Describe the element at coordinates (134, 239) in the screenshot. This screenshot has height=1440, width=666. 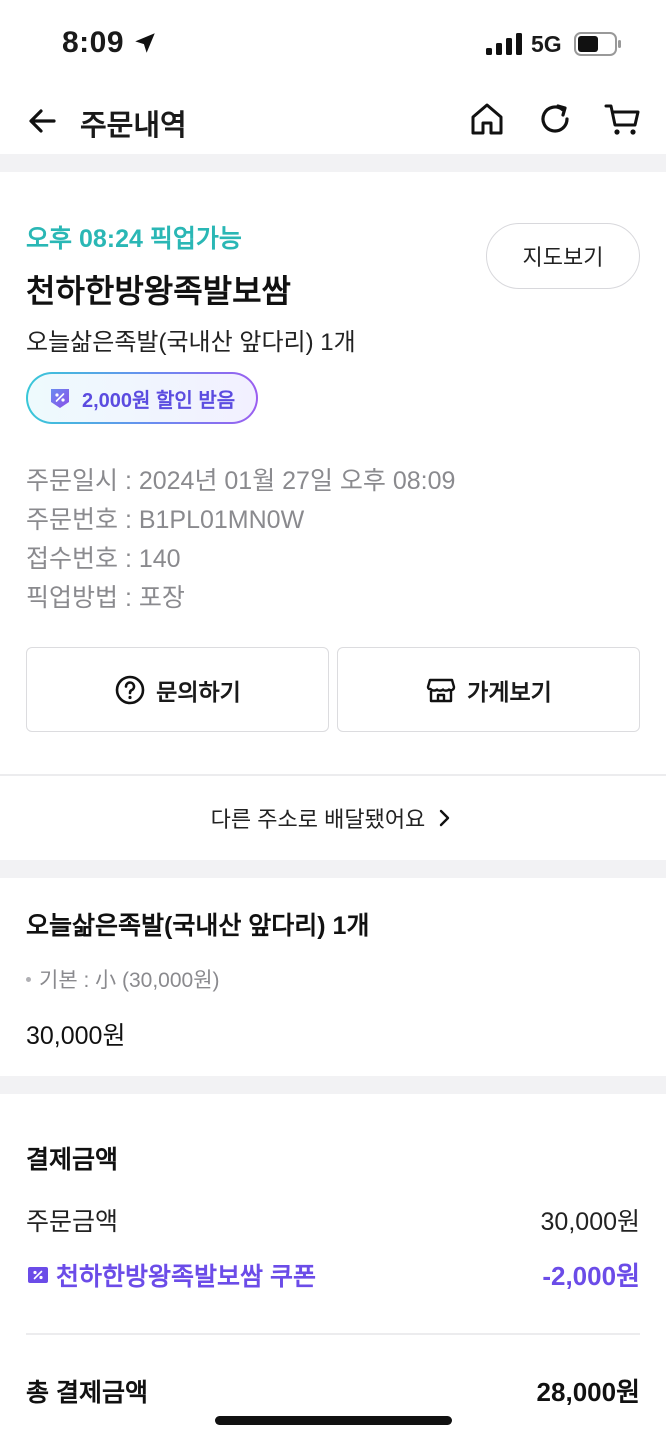
I see `pickup-time: 오후 08:24 픽업가능` at that location.